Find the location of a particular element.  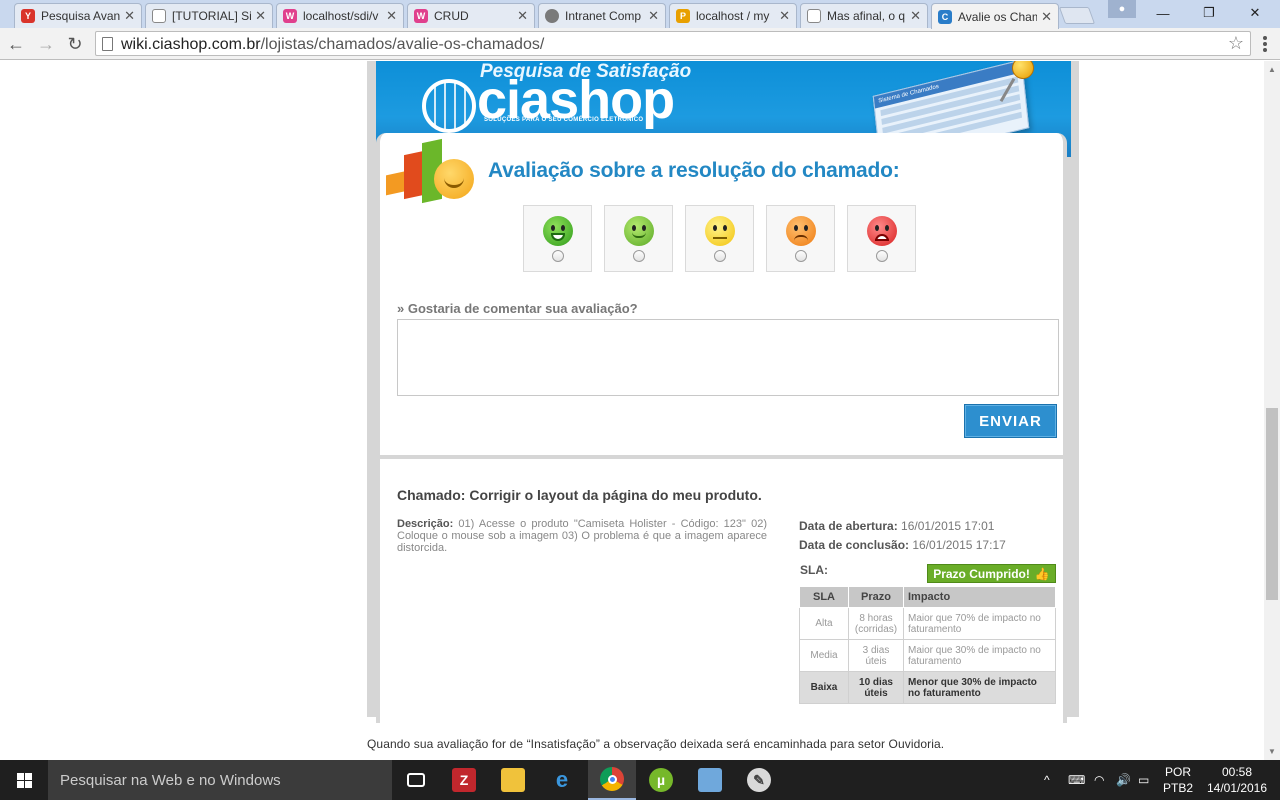

paint-icon: ✎ is located at coordinates (759, 780).